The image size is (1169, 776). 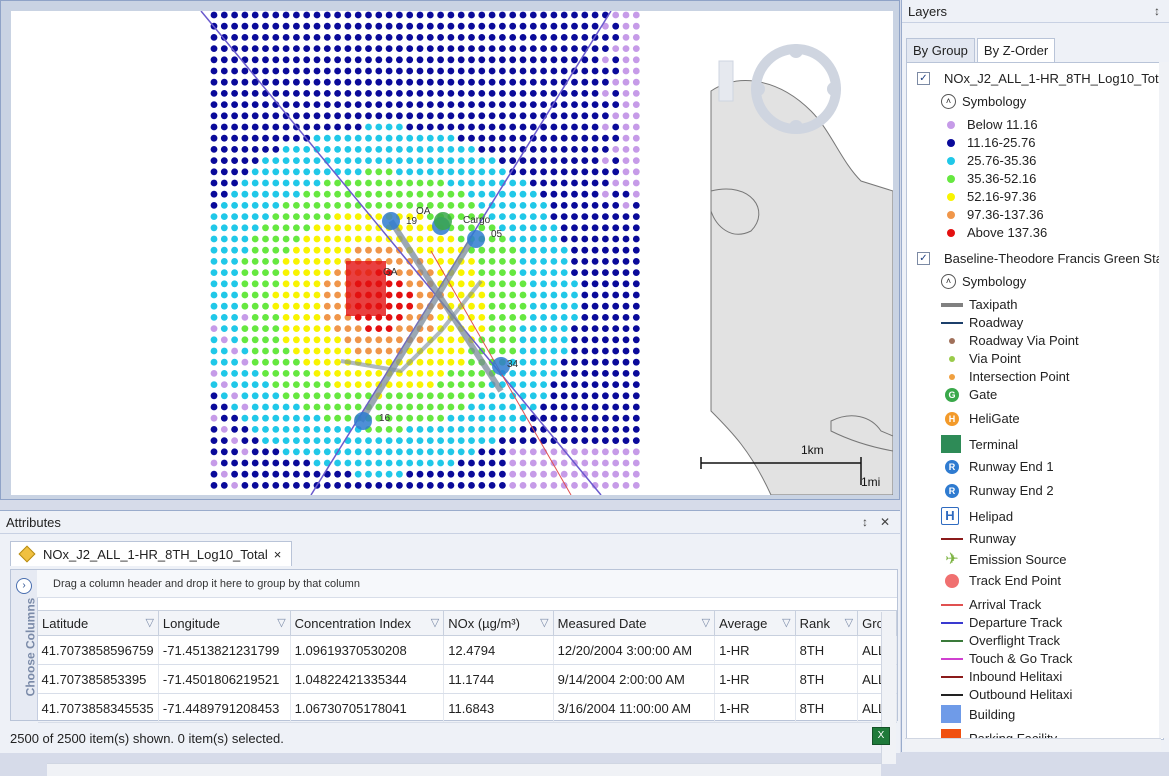 I want to click on column-header: Latitude ▽, so click(x=98, y=623).